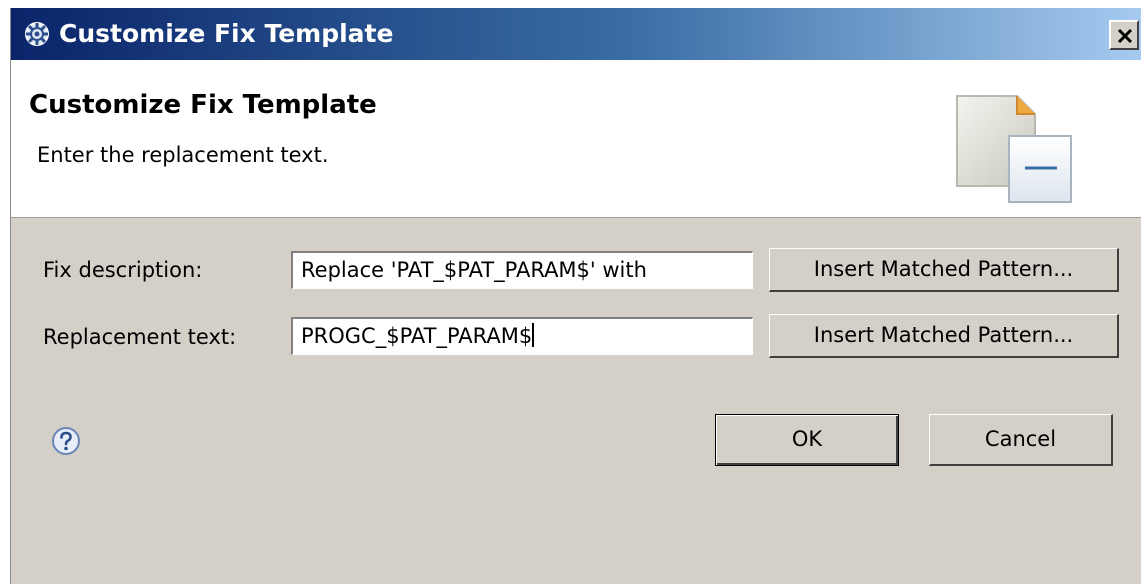  I want to click on fix-description-field: Replace 'PAT_$PAT_PARAM$' with, so click(522, 270).